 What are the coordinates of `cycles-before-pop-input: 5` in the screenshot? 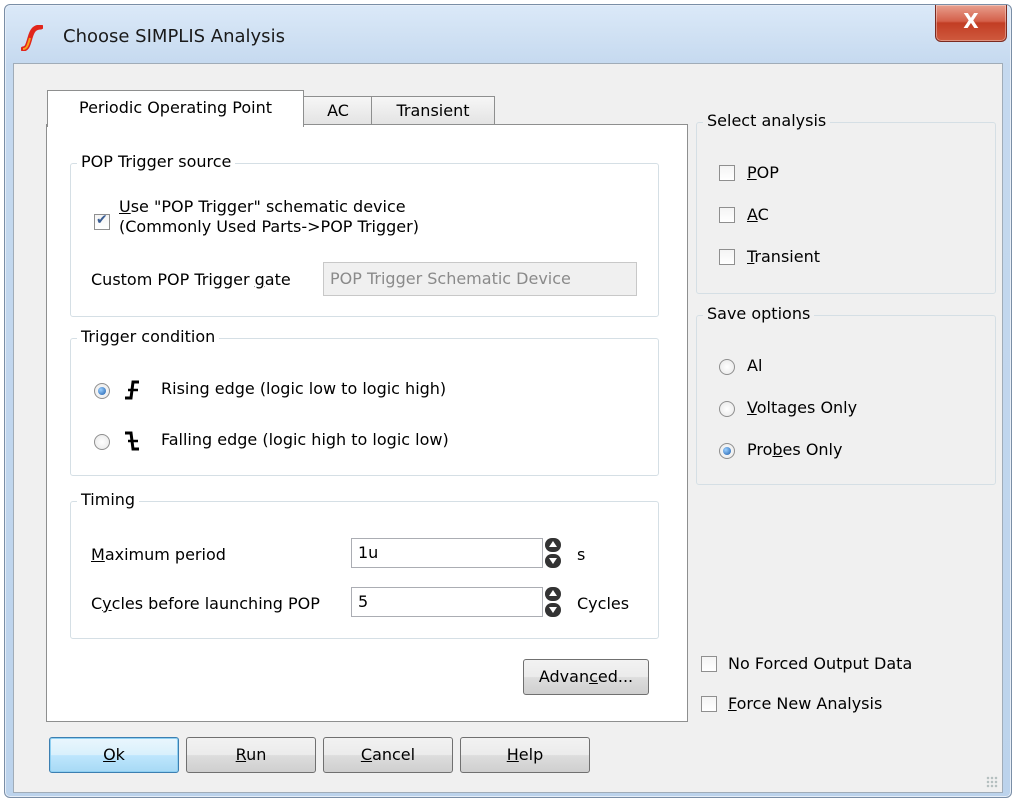 It's located at (447, 602).